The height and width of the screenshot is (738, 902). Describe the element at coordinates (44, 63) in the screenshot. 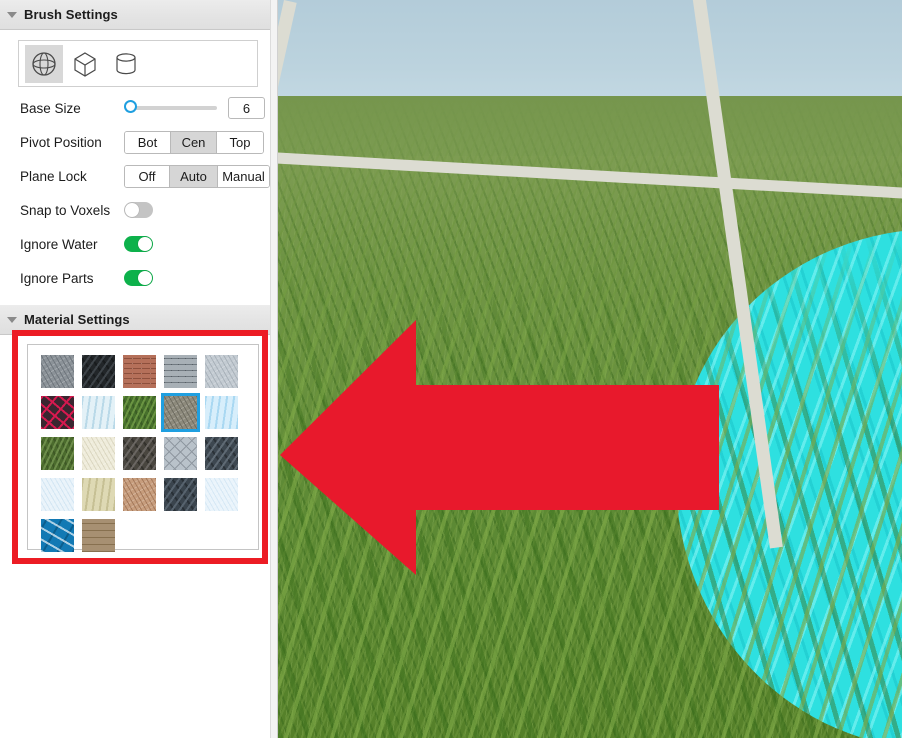

I see `sphere-brush-icon` at that location.